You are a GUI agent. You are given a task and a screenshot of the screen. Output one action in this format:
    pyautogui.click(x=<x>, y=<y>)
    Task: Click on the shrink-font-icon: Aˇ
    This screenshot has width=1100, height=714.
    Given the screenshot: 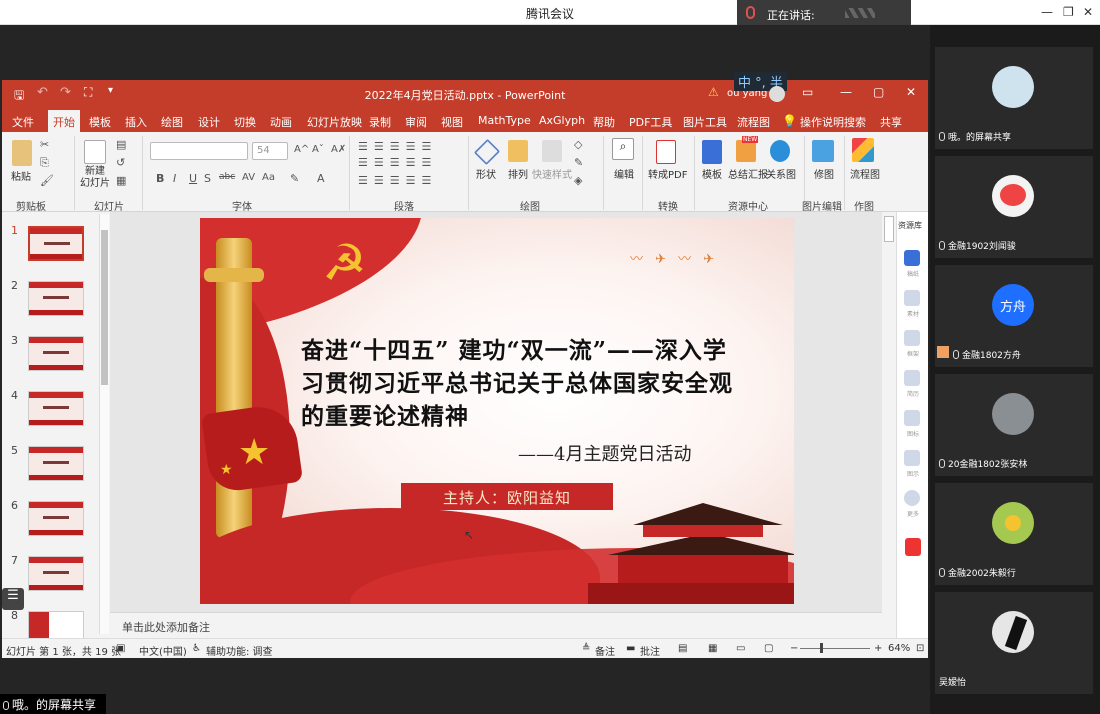 What is the action you would take?
    pyautogui.click(x=318, y=149)
    